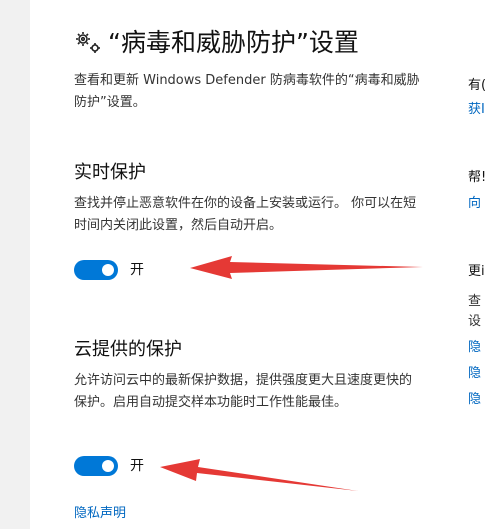  What do you see at coordinates (96, 466) in the screenshot?
I see `cloud-protection-toggle` at bounding box center [96, 466].